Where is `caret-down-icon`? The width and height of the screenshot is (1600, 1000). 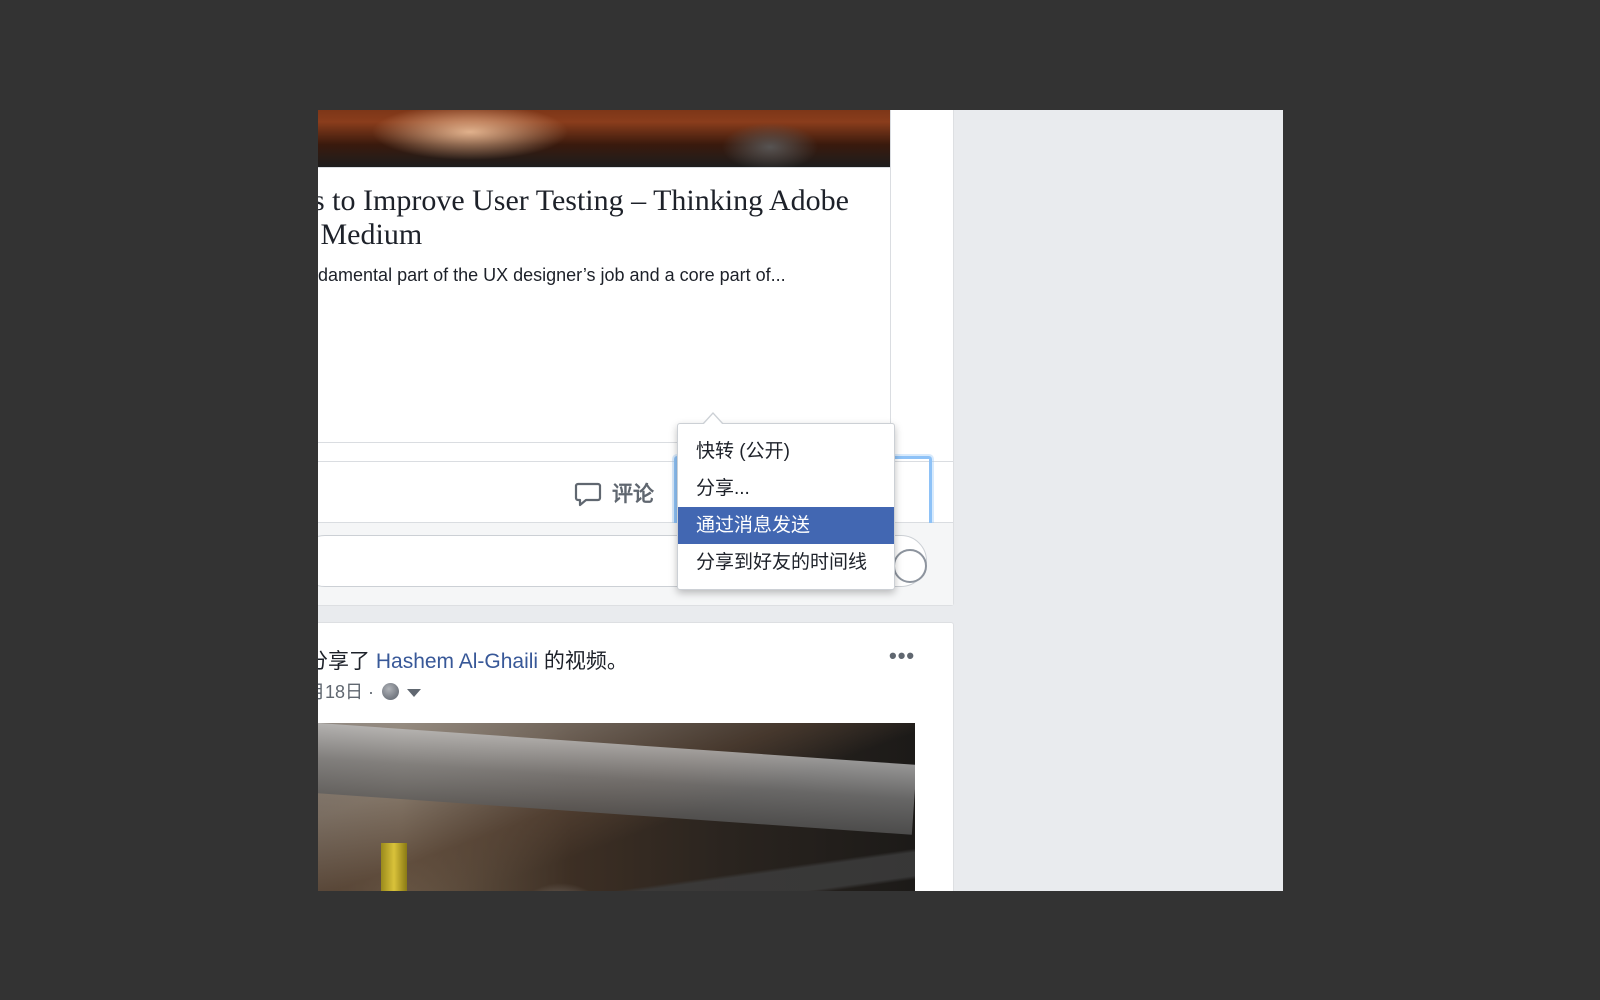
caret-down-icon is located at coordinates (414, 693).